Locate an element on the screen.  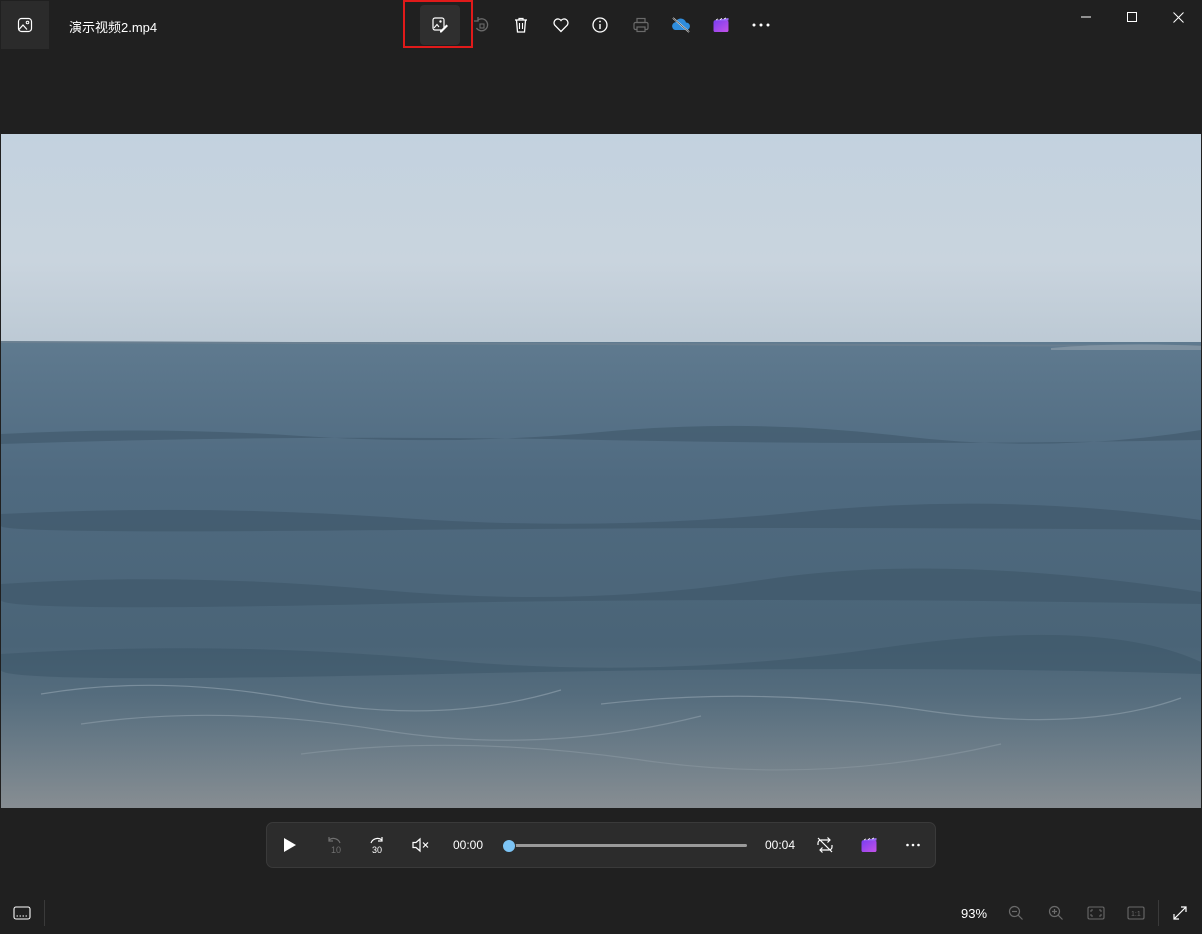
delete-icon is located at coordinates (521, 25).